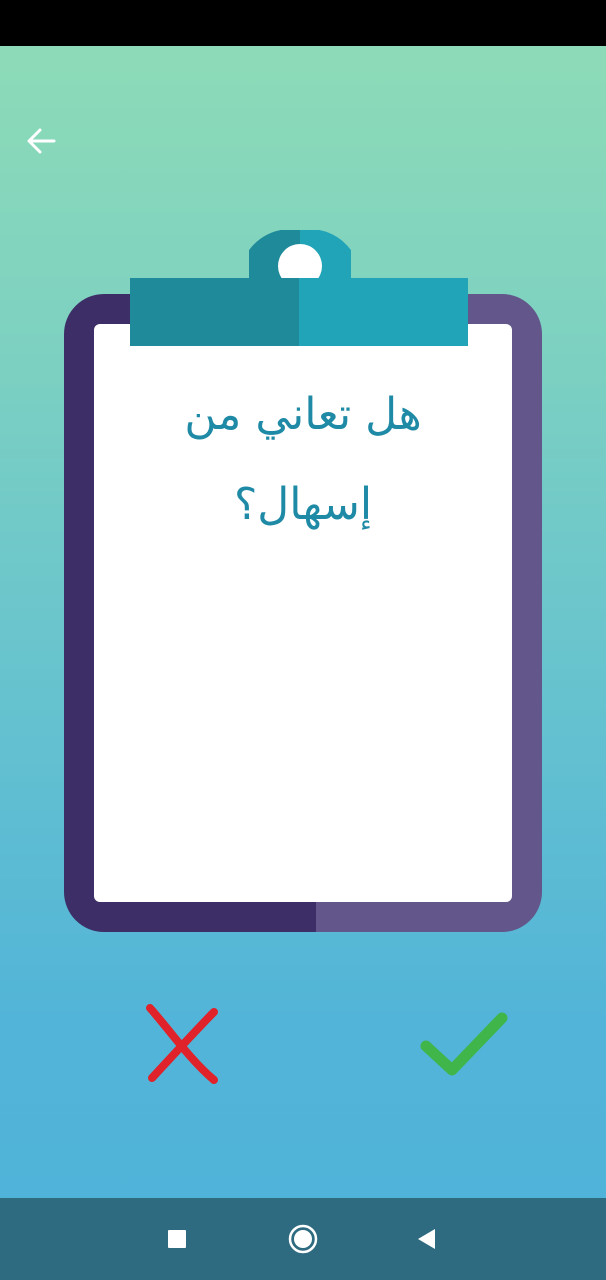 The image size is (606, 1280). I want to click on check-mark-icon, so click(464, 1044).